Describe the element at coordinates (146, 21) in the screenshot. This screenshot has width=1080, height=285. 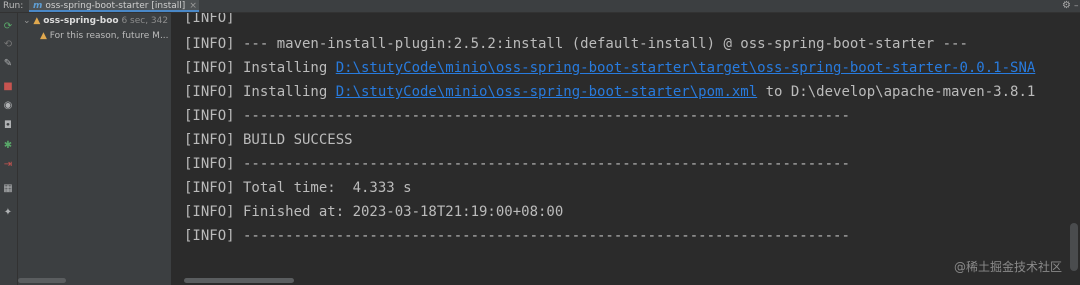
I see `build-duration: 6 sec, 342 ms` at that location.